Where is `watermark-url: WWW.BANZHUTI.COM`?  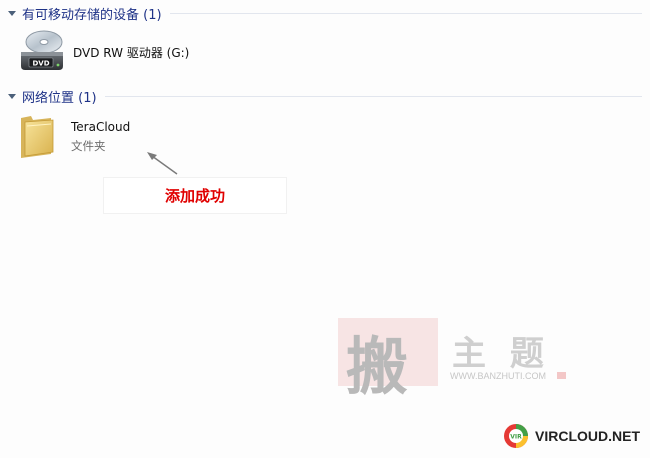
watermark-url: WWW.BANZHUTI.COM is located at coordinates (498, 376).